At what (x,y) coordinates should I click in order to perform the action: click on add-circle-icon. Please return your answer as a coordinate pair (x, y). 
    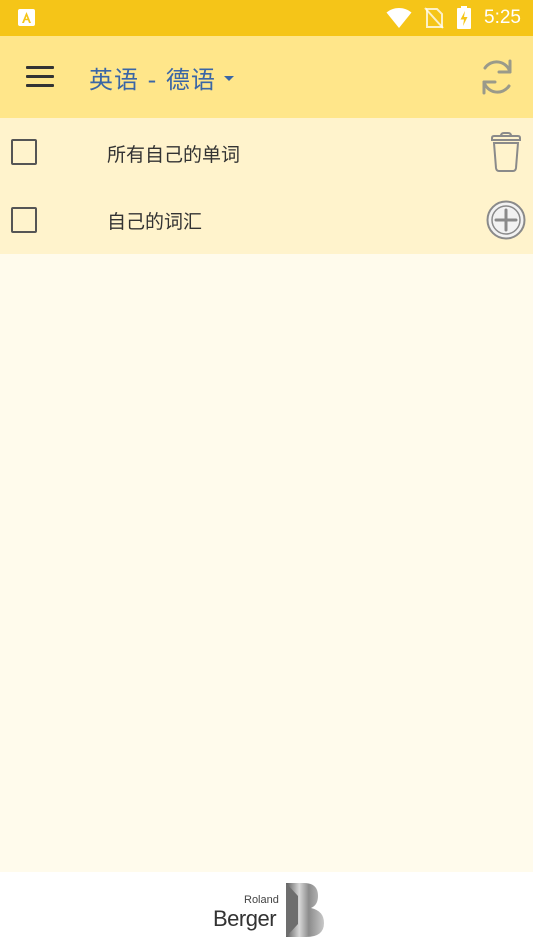
    Looking at the image, I should click on (506, 220).